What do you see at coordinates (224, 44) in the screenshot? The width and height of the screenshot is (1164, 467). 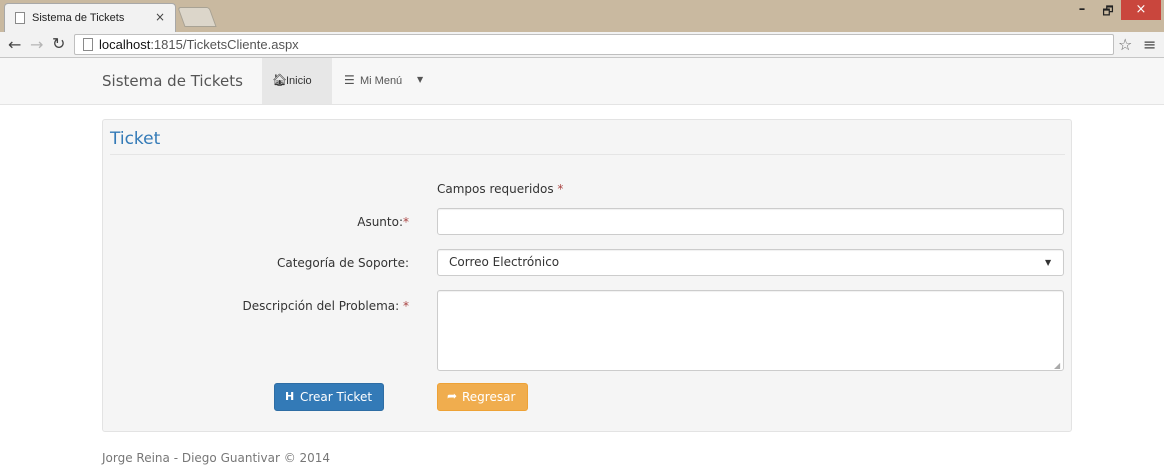 I see `url-path: :1815/TicketsCliente.aspx` at bounding box center [224, 44].